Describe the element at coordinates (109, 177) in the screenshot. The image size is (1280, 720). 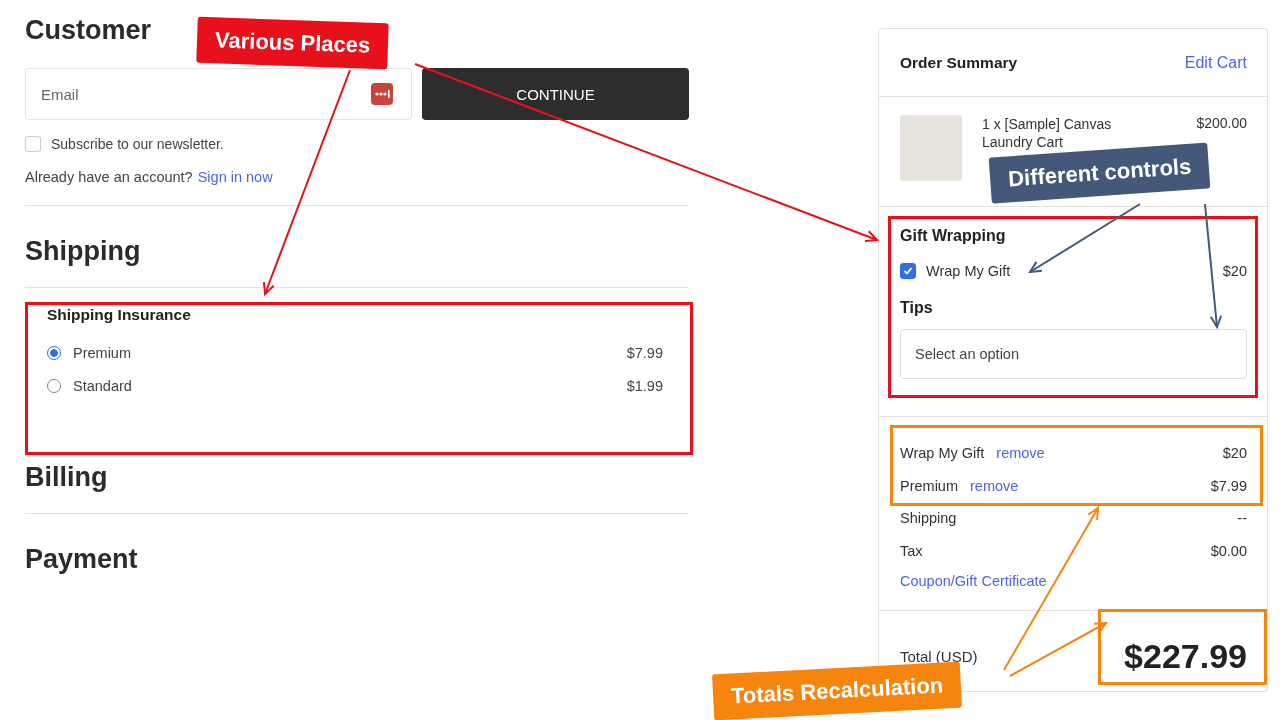
I see `account-prompt: Already have an account?` at that location.